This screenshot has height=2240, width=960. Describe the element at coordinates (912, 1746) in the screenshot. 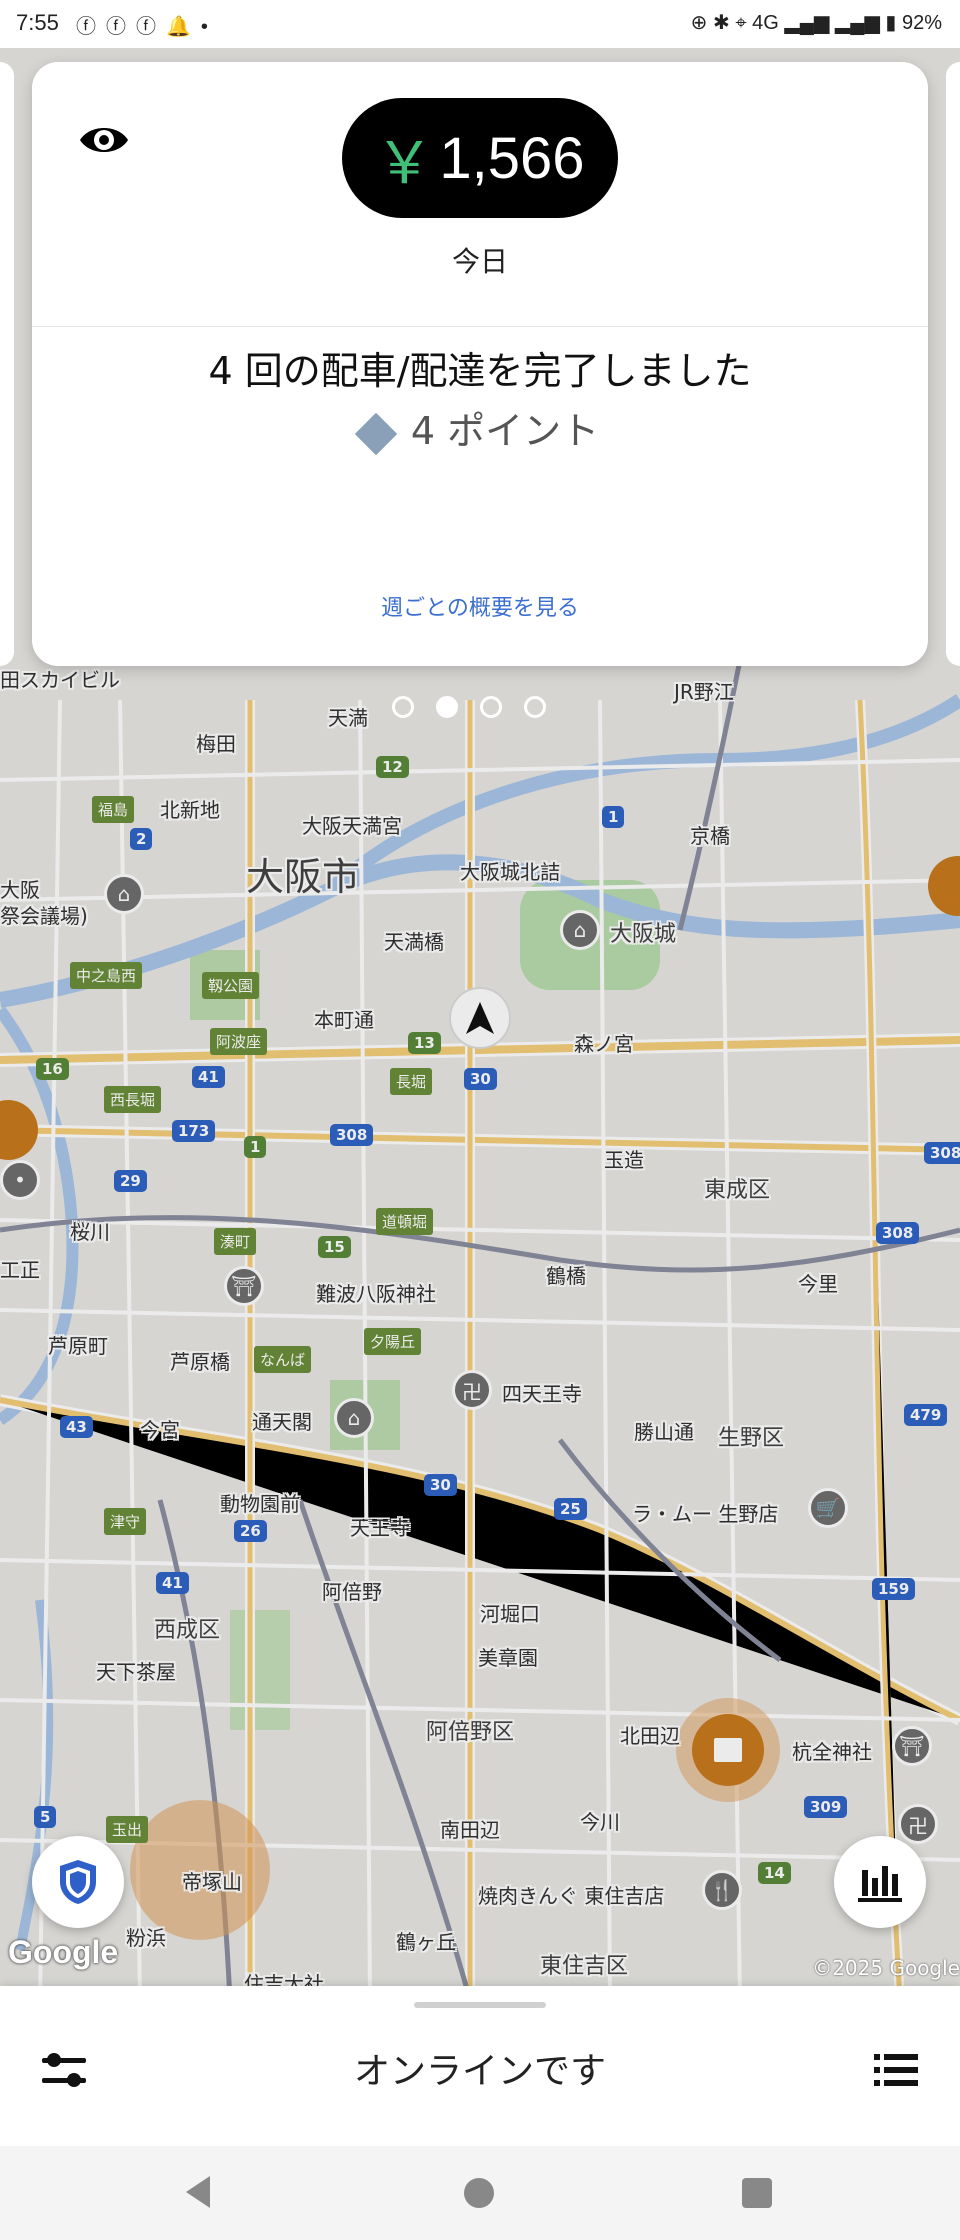

I see `shrine-marker-icon-2: ⛩` at that location.